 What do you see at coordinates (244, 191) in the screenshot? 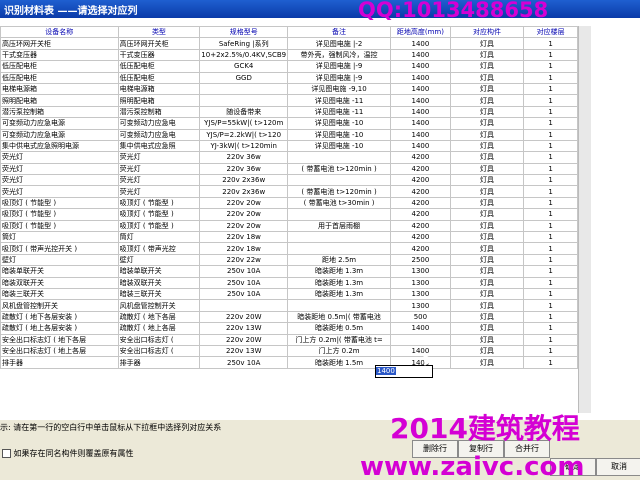
I see `table-cell: 220v 2x36w` at bounding box center [244, 191].